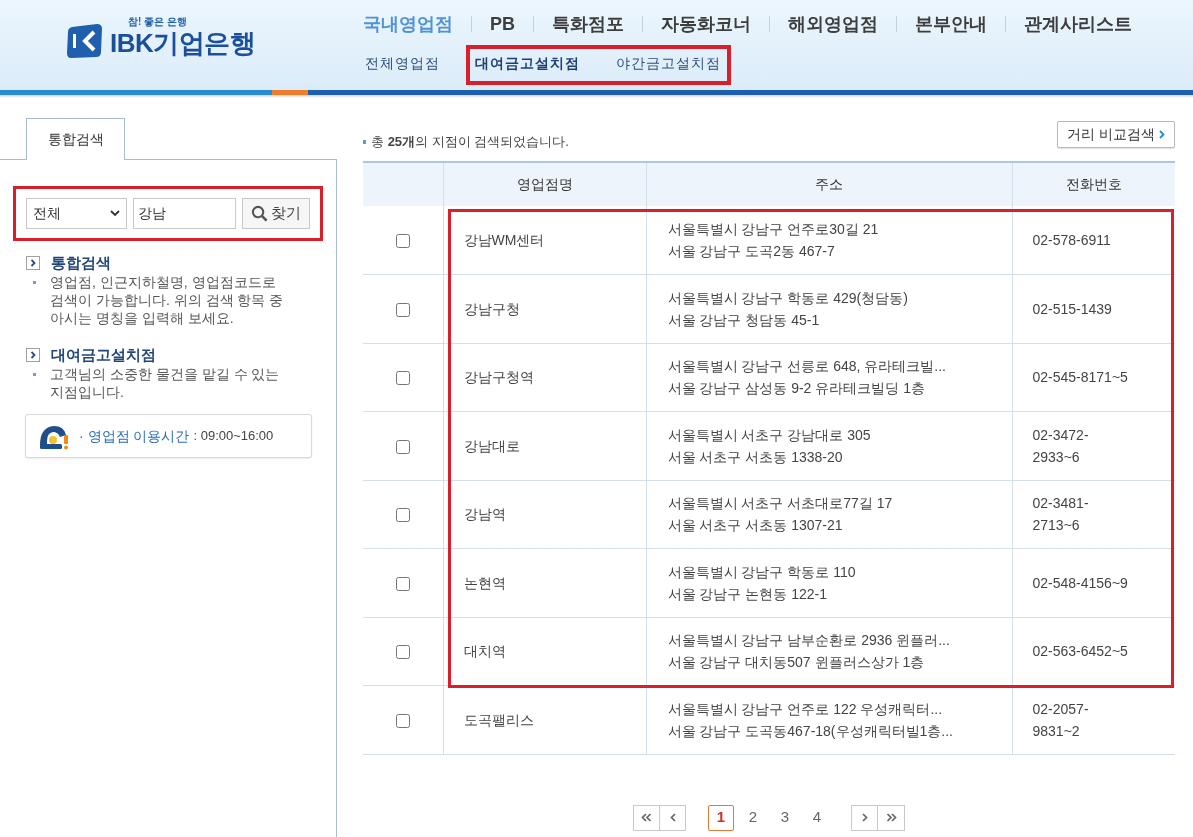 The image size is (1193, 837). What do you see at coordinates (504, 240) in the screenshot?
I see `branch-name: 강남WM센터` at bounding box center [504, 240].